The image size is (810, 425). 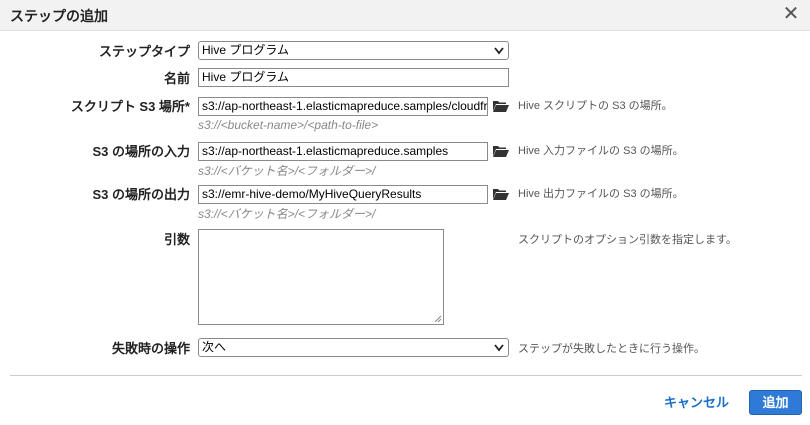 What do you see at coordinates (627, 240) in the screenshot?
I see `arguments-hint: スクリプトのオプション引数を指定します。` at bounding box center [627, 240].